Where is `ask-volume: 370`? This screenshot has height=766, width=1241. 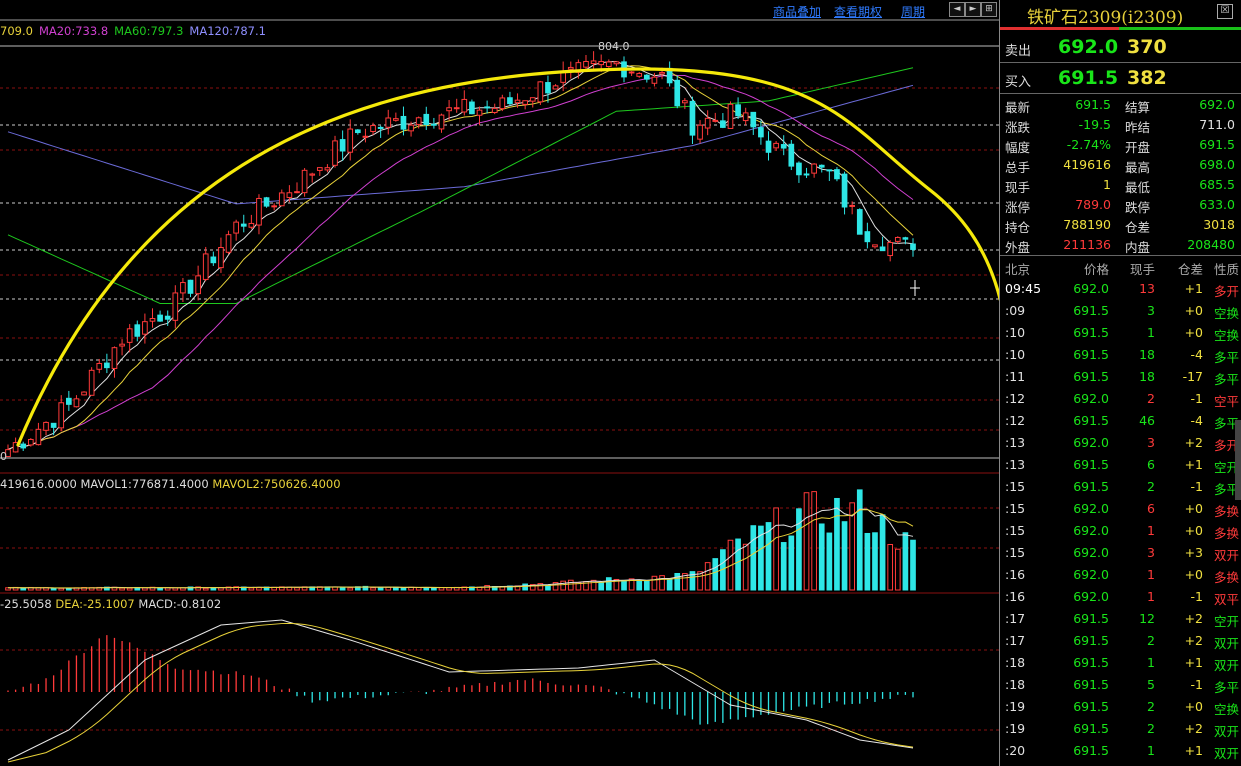
ask-volume: 370 is located at coordinates (1147, 47).